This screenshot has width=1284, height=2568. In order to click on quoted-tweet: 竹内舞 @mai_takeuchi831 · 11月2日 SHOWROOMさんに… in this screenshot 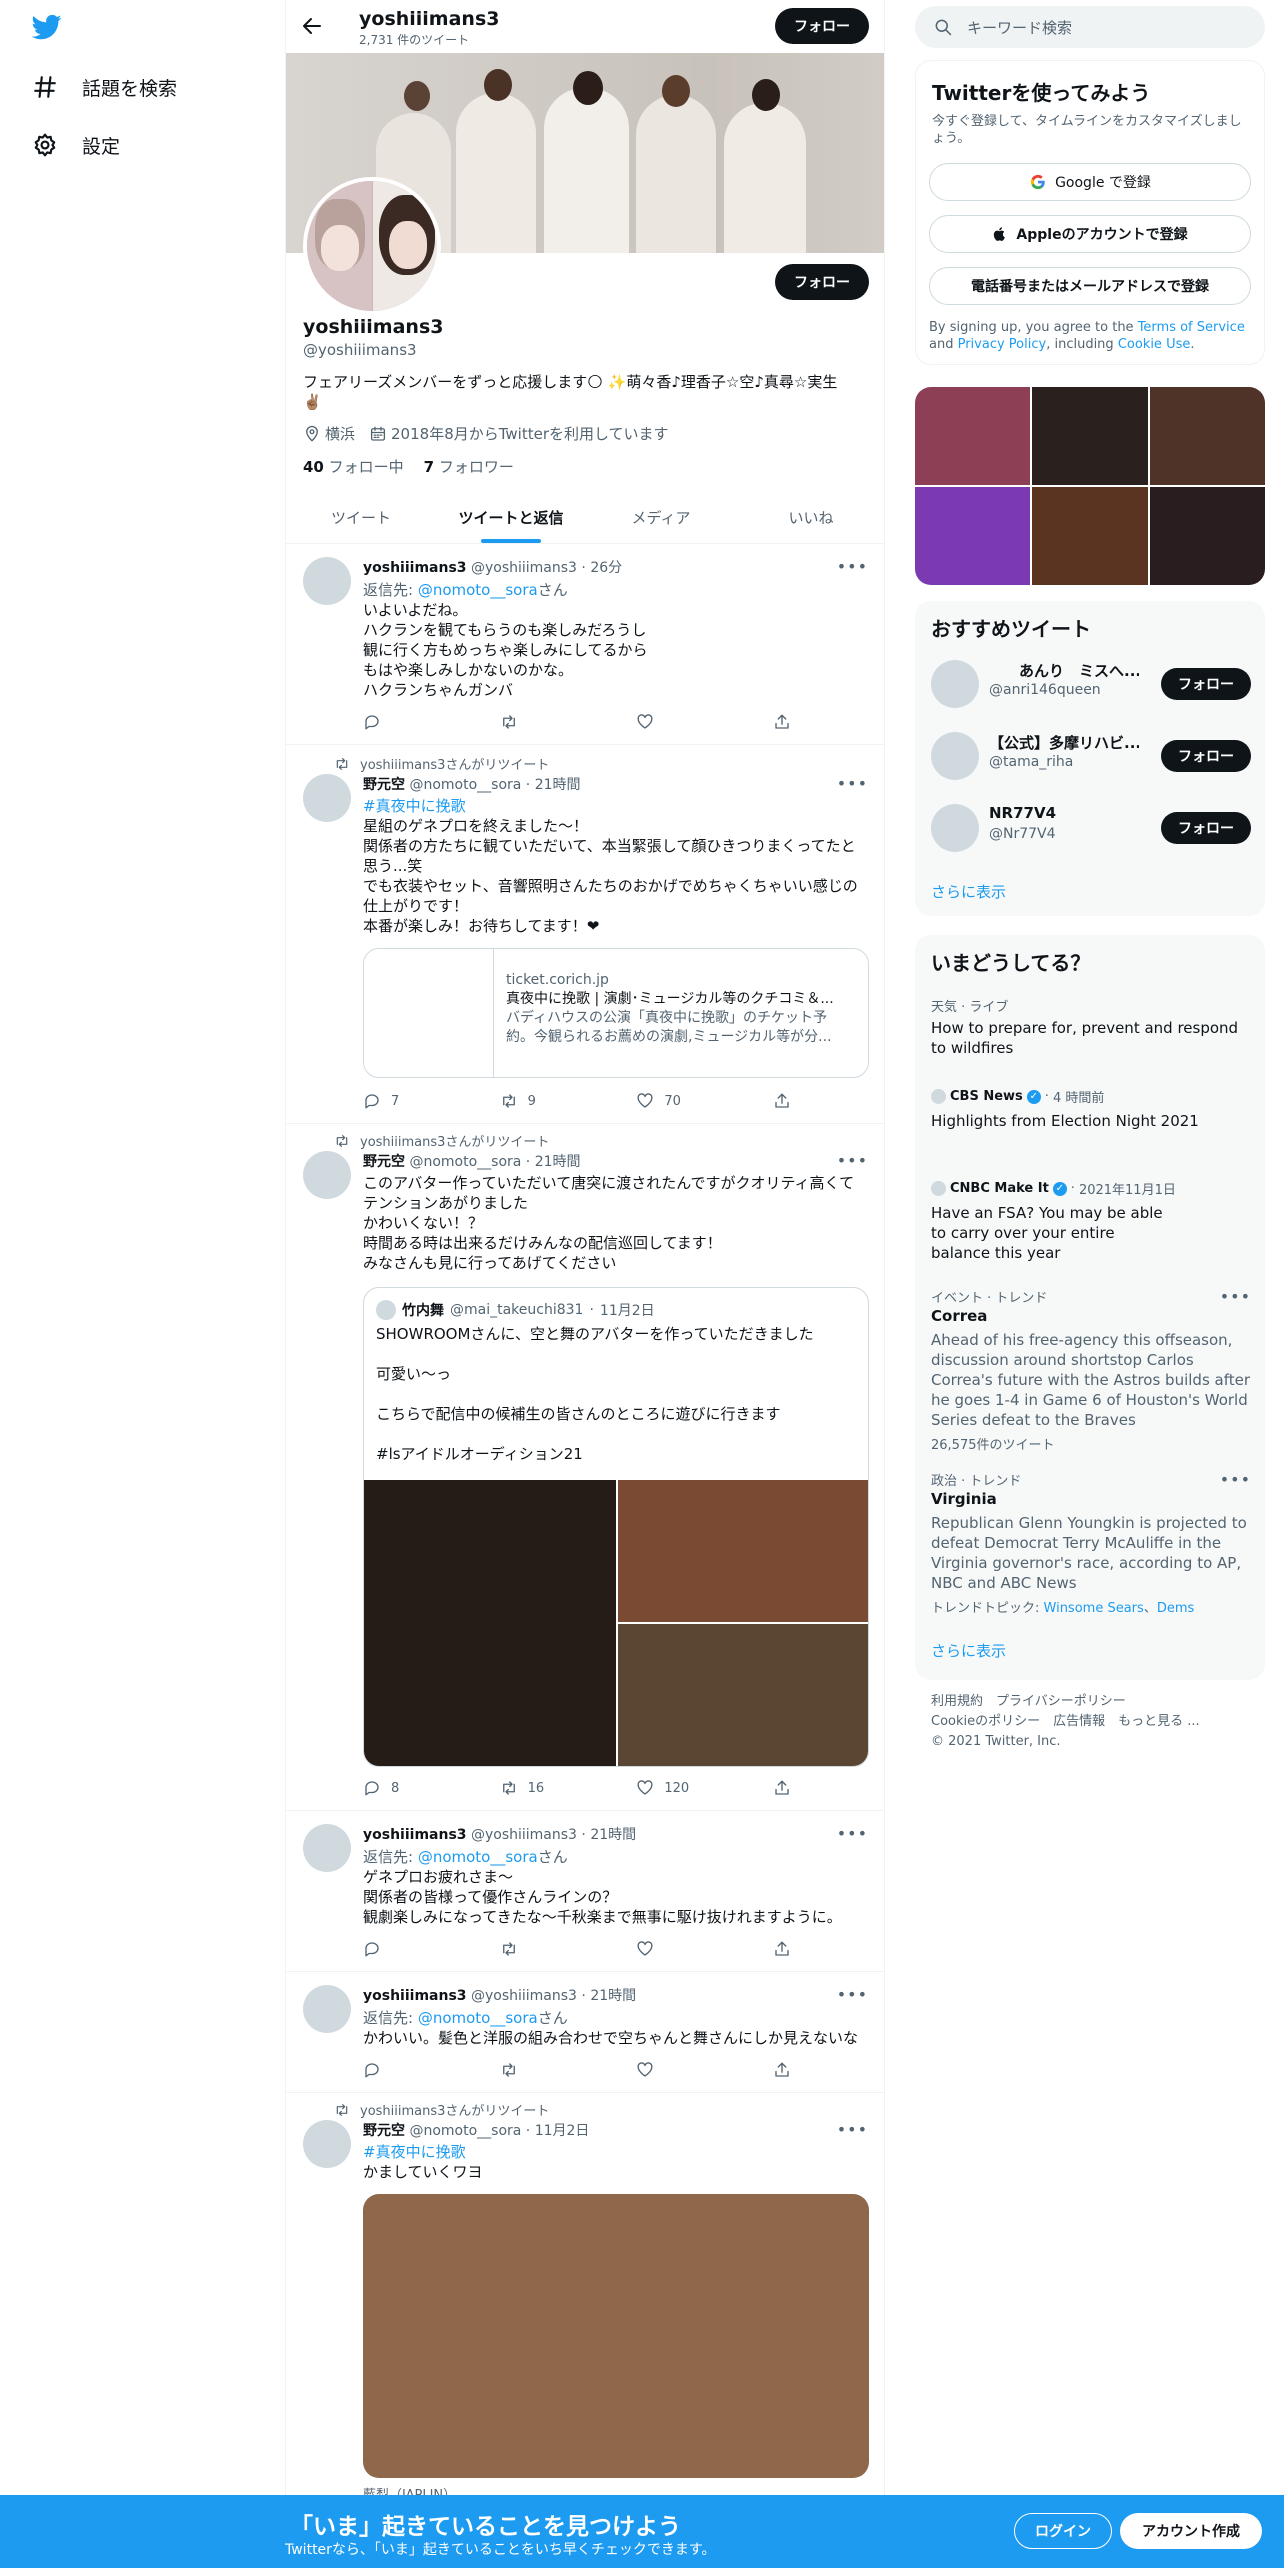, I will do `click(616, 1527)`.